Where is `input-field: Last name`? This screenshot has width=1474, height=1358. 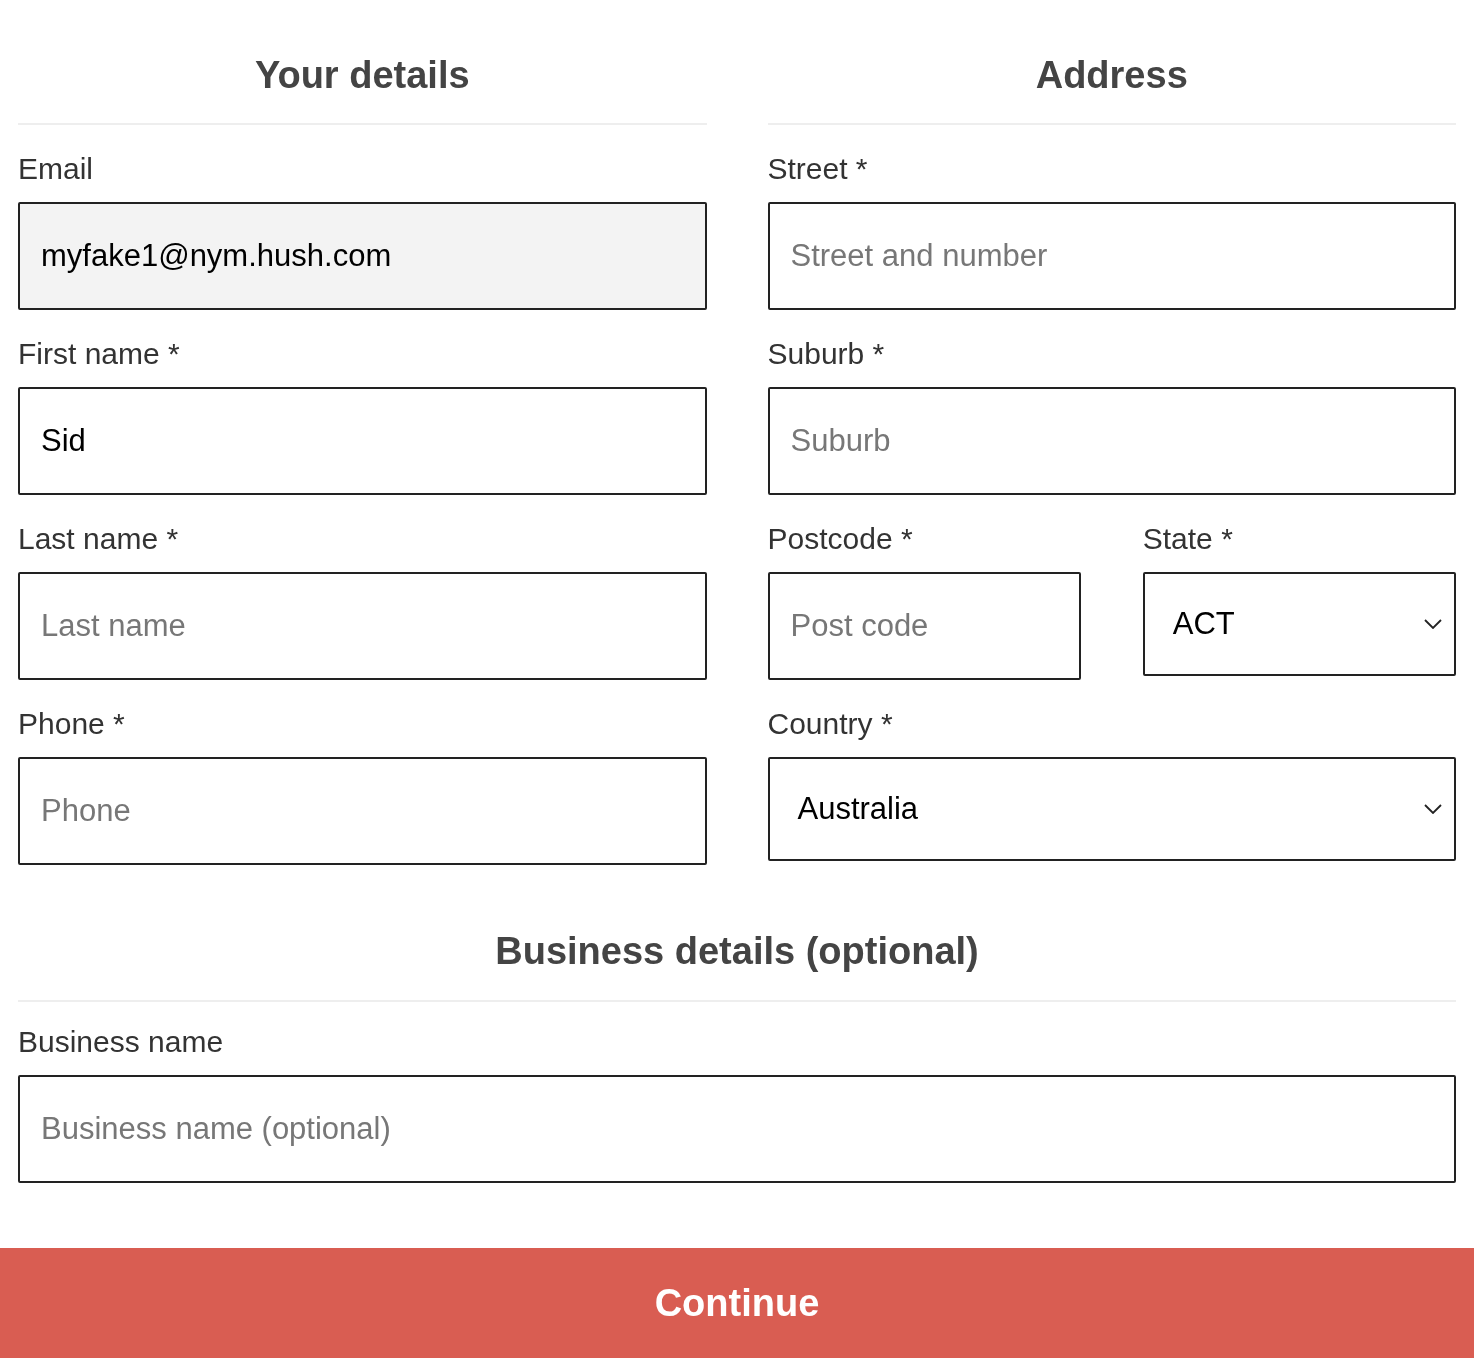
input-field: Last name is located at coordinates (362, 626).